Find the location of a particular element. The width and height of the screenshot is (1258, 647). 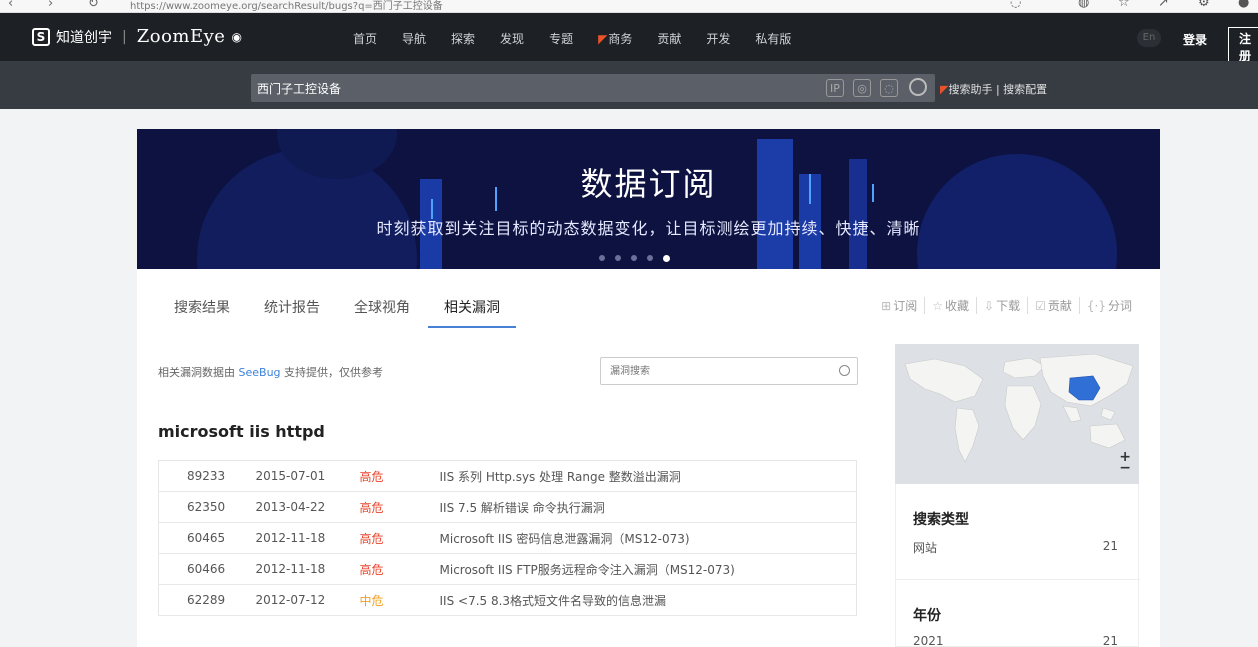

menu-item-business: ◤商务 is located at coordinates (615, 38).